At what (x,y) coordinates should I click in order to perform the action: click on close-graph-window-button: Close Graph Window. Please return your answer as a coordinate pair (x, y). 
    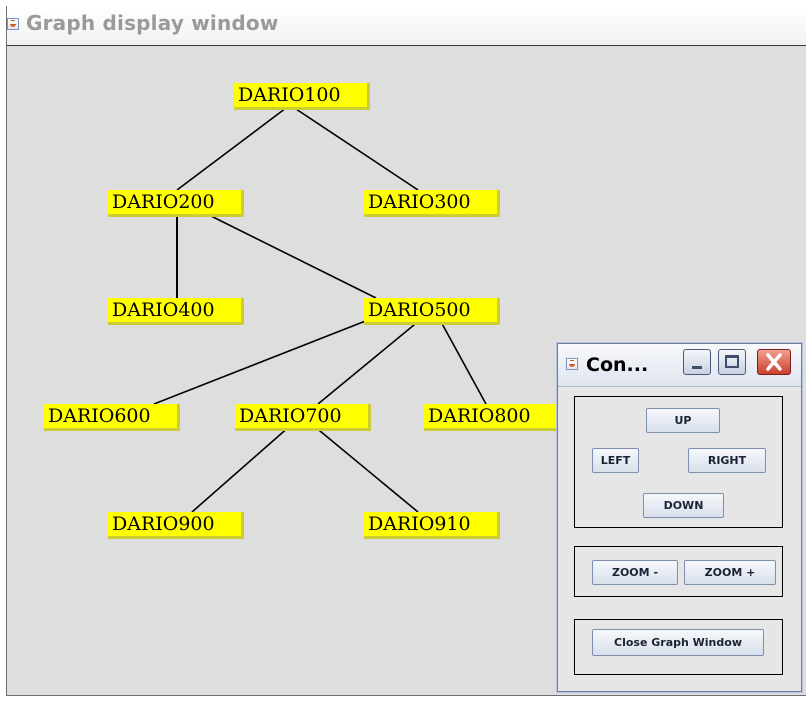
    Looking at the image, I should click on (678, 642).